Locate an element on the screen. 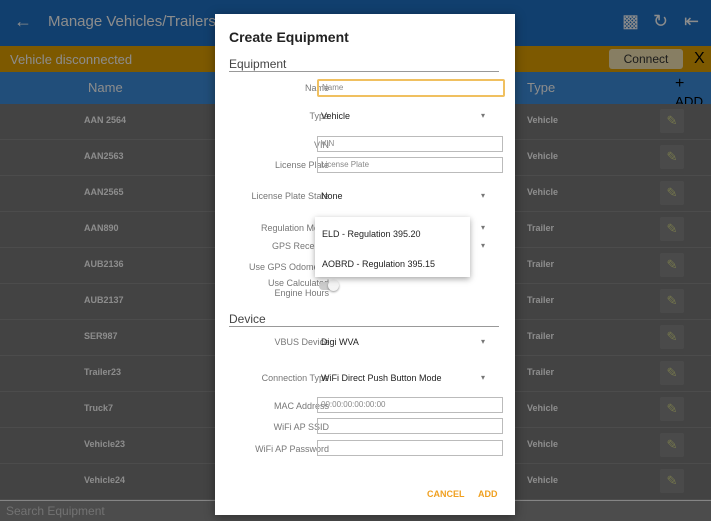 The height and width of the screenshot is (521, 711). add-button: ADD is located at coordinates (488, 494).